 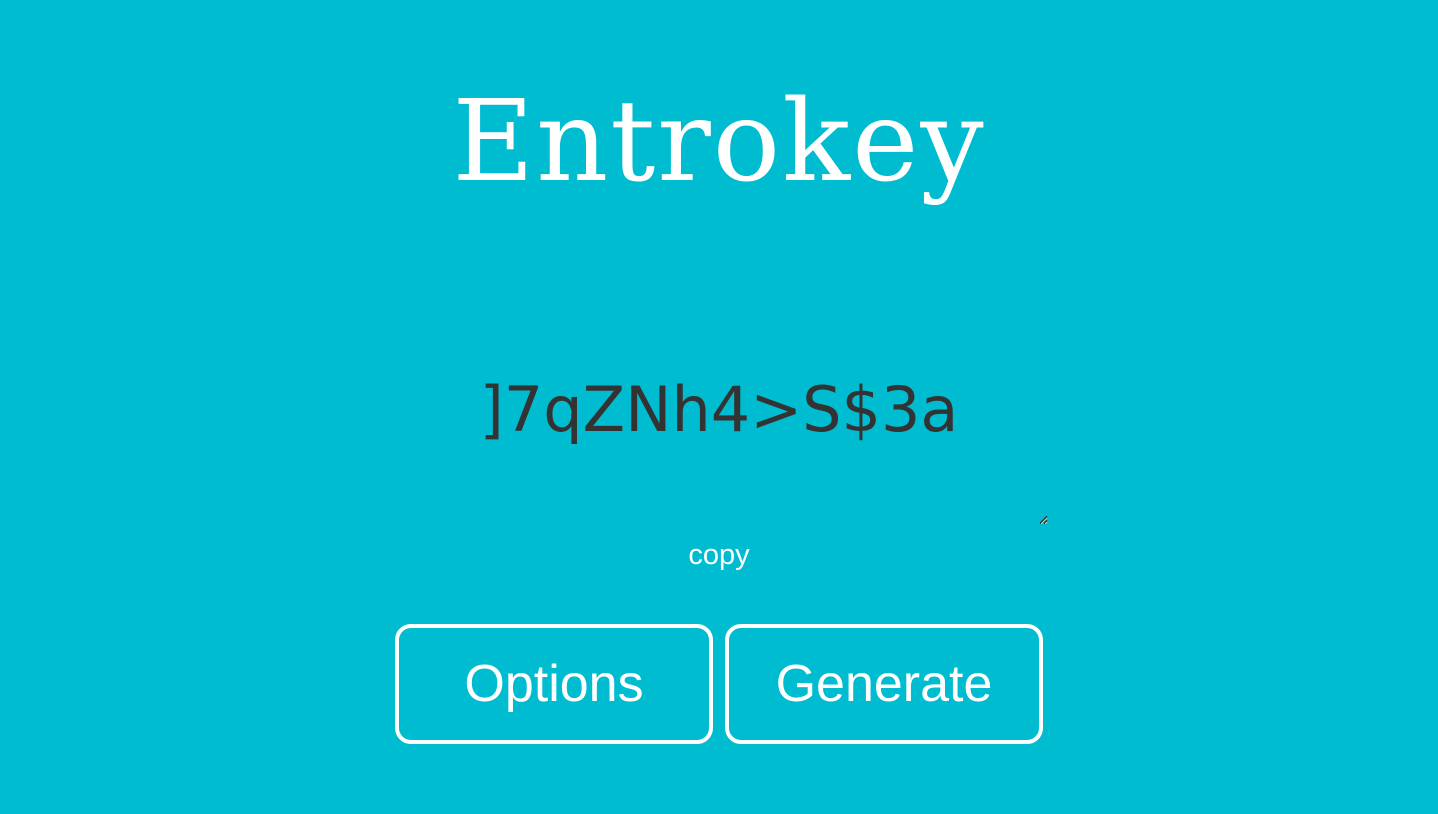 I want to click on copy-link: copy, so click(x=718, y=555).